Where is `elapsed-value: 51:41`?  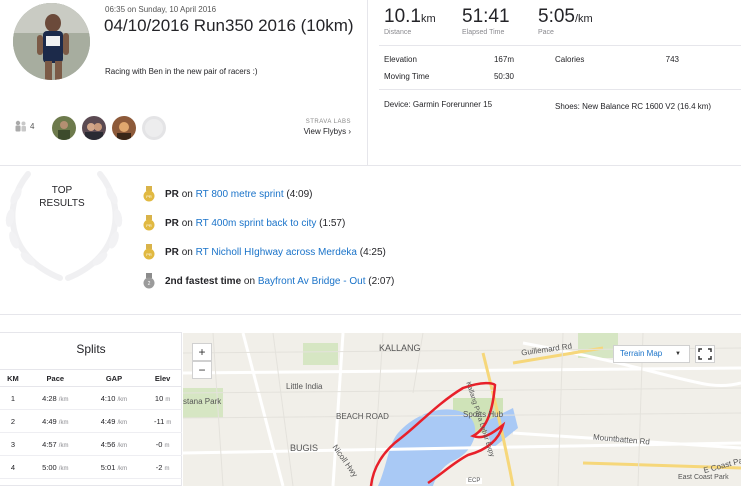 elapsed-value: 51:41 is located at coordinates (486, 16).